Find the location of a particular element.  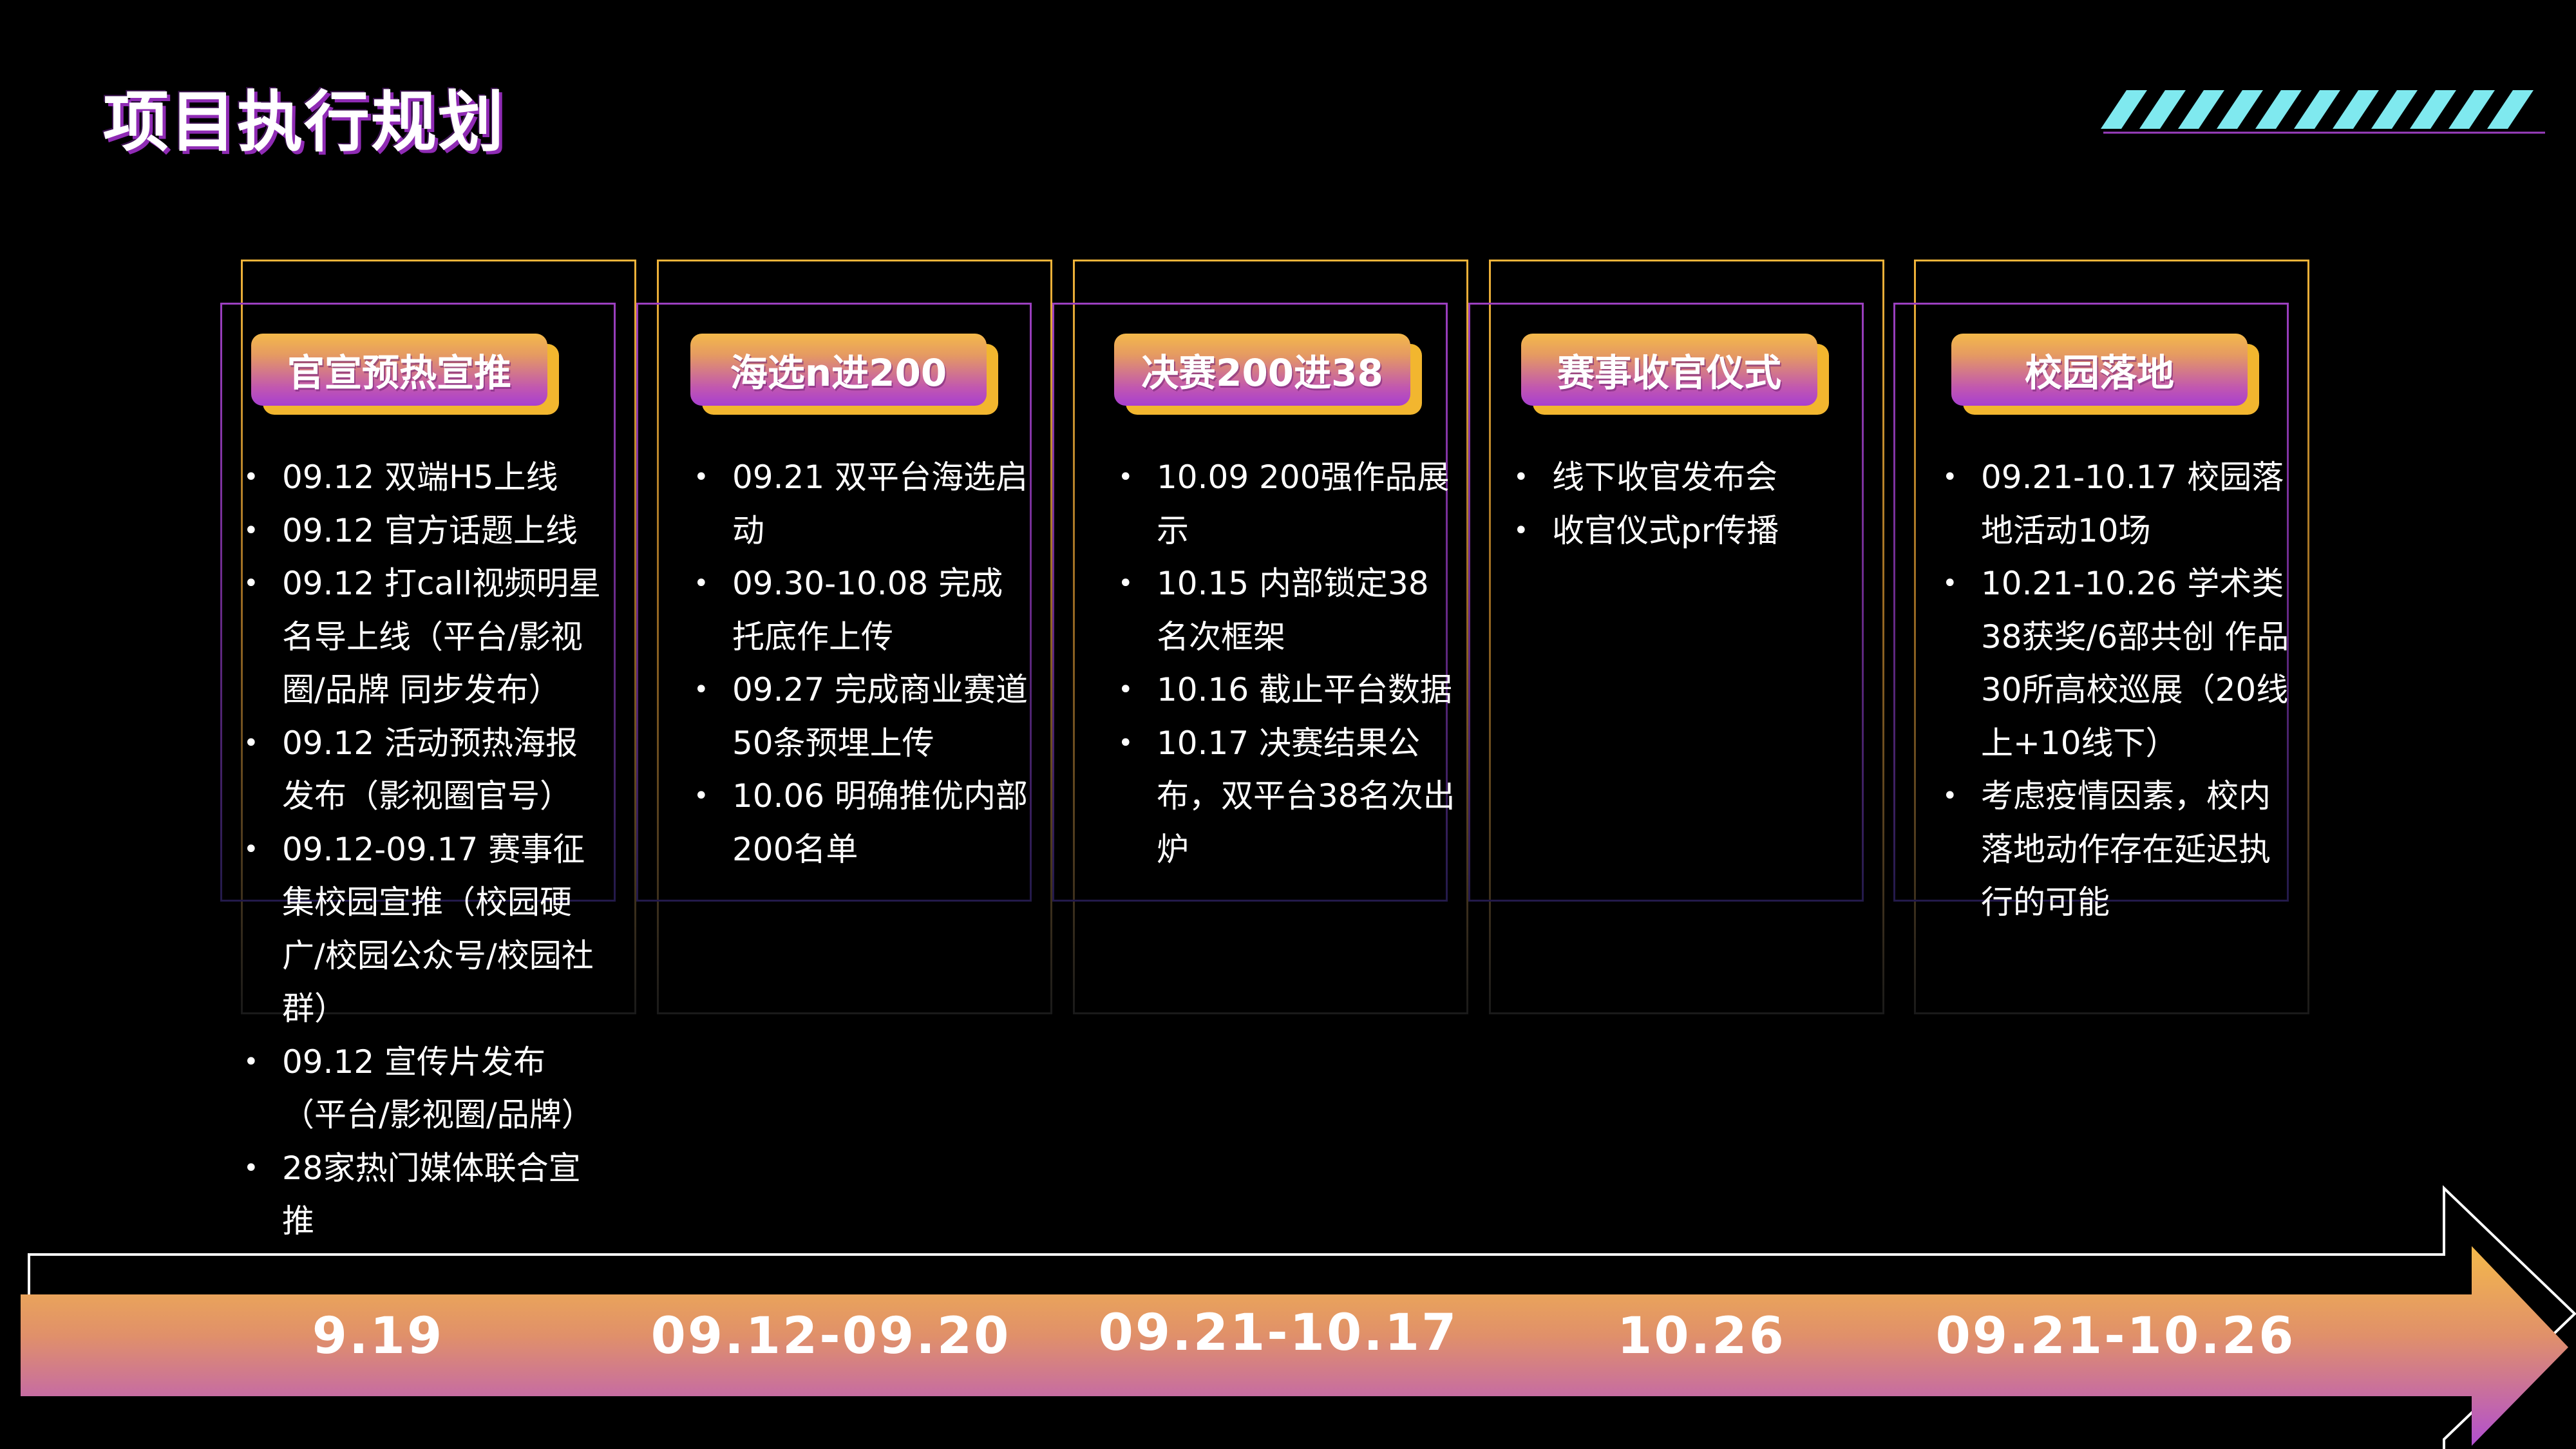

stage-label: 海选n进200 is located at coordinates (839, 370).